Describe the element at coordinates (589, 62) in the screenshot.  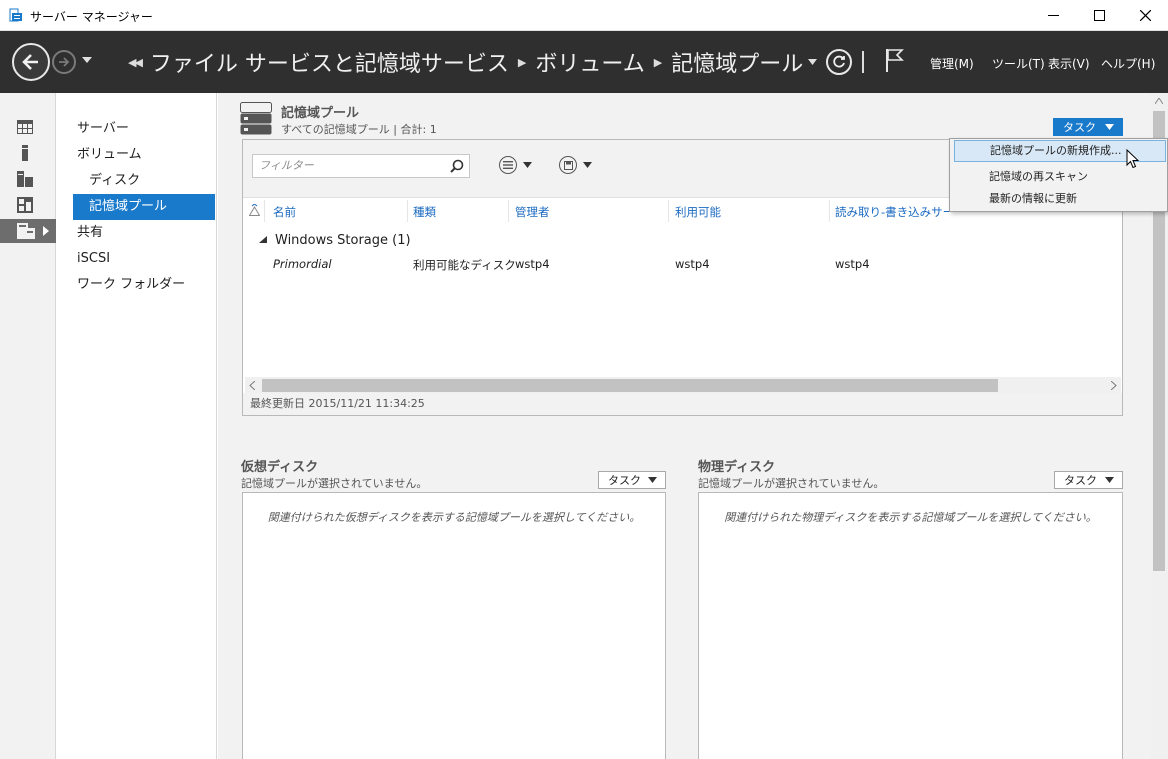
I see `breadcrumb-volumes: ボリューム` at that location.